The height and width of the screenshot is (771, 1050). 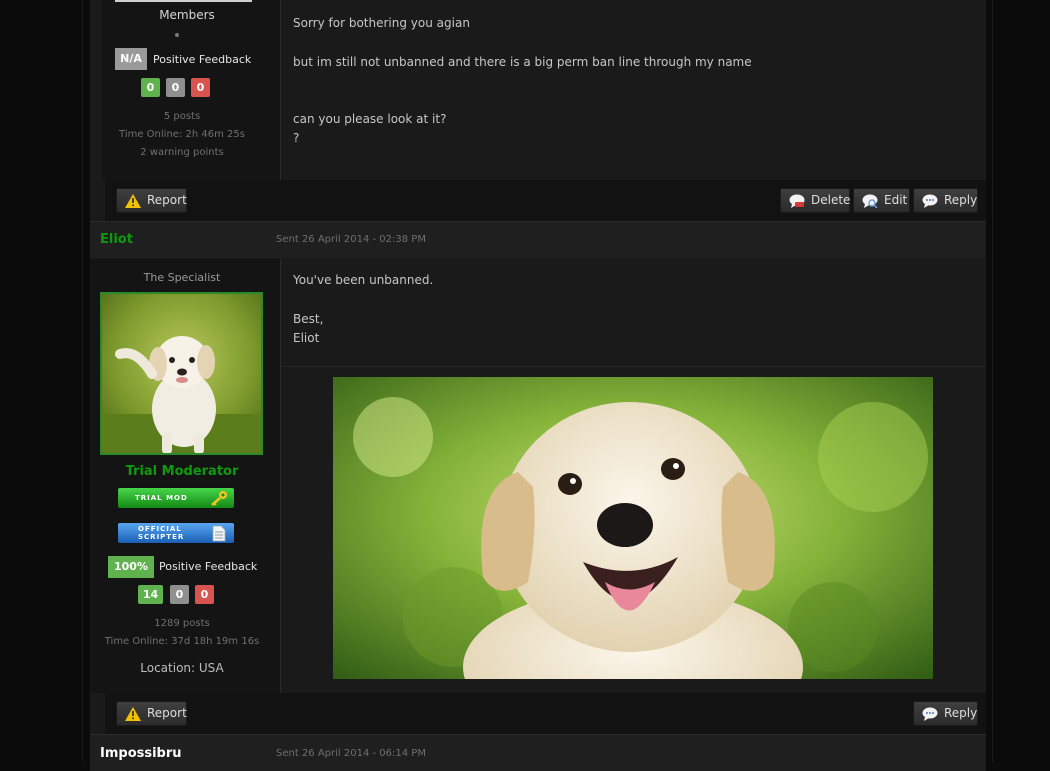 What do you see at coordinates (131, 567) in the screenshot?
I see `post-2-feedback-percent: 100%` at bounding box center [131, 567].